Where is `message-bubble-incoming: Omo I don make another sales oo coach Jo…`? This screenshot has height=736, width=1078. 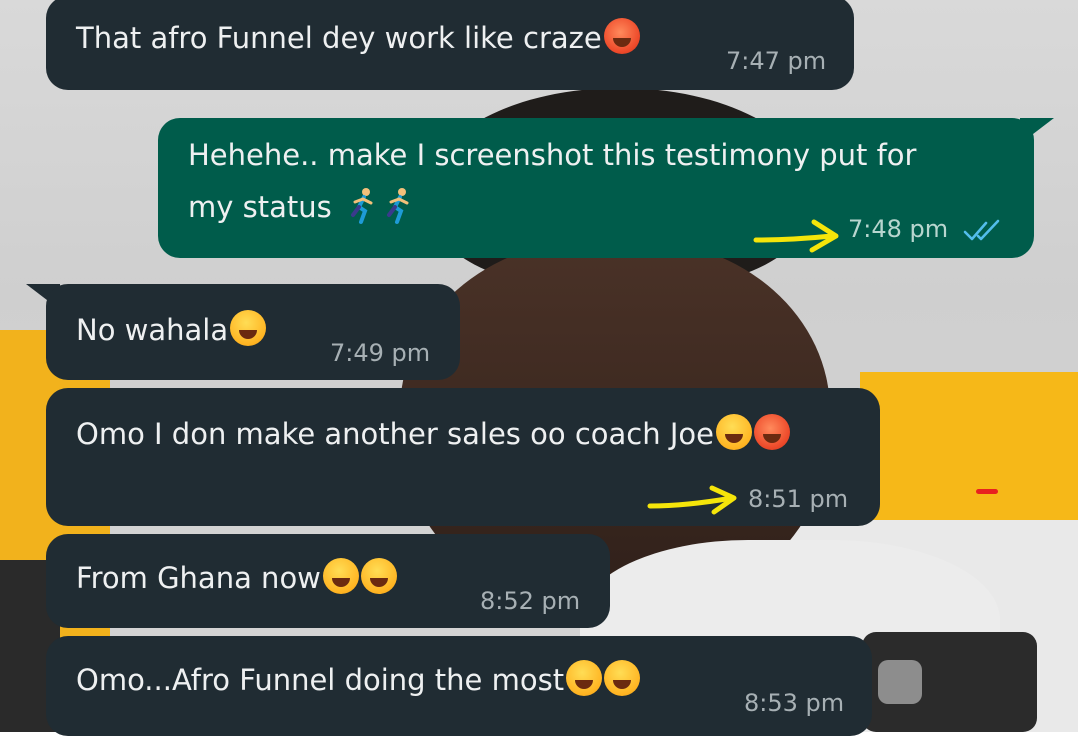 message-bubble-incoming: Omo I don make another sales oo coach Jo… is located at coordinates (463, 457).